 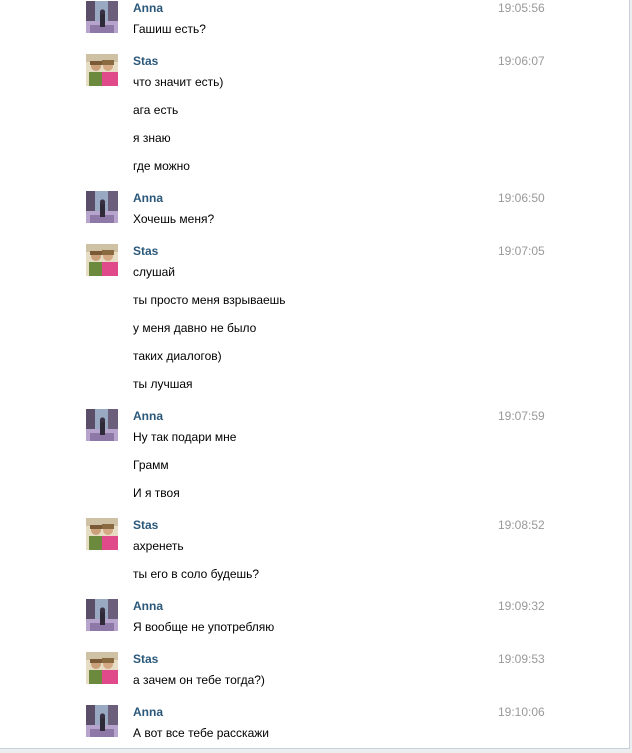 What do you see at coordinates (521, 251) in the screenshot?
I see `message-timestamp: 19:07:05` at bounding box center [521, 251].